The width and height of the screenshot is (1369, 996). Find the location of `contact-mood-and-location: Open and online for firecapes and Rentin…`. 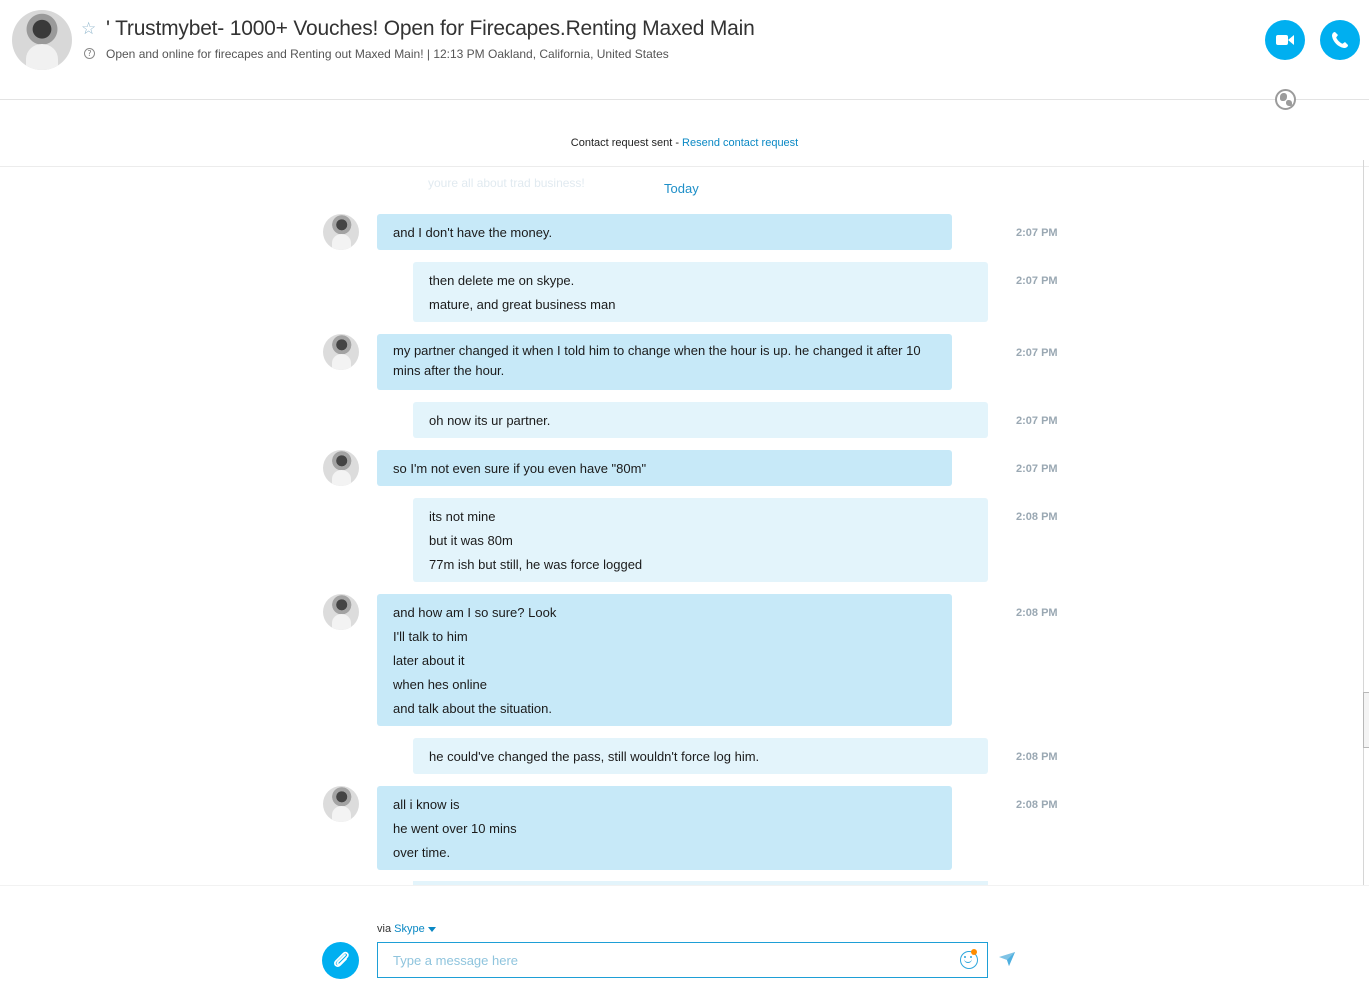

contact-mood-and-location: Open and online for firecapes and Rentin… is located at coordinates (387, 54).